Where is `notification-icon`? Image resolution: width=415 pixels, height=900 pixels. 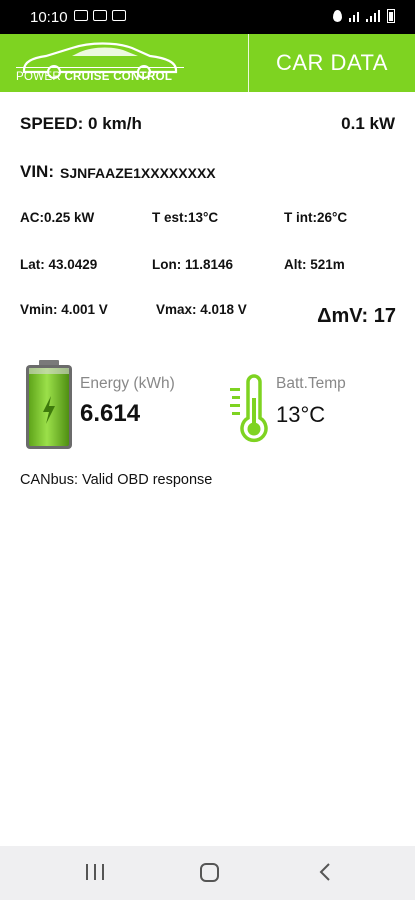 notification-icon is located at coordinates (81, 15).